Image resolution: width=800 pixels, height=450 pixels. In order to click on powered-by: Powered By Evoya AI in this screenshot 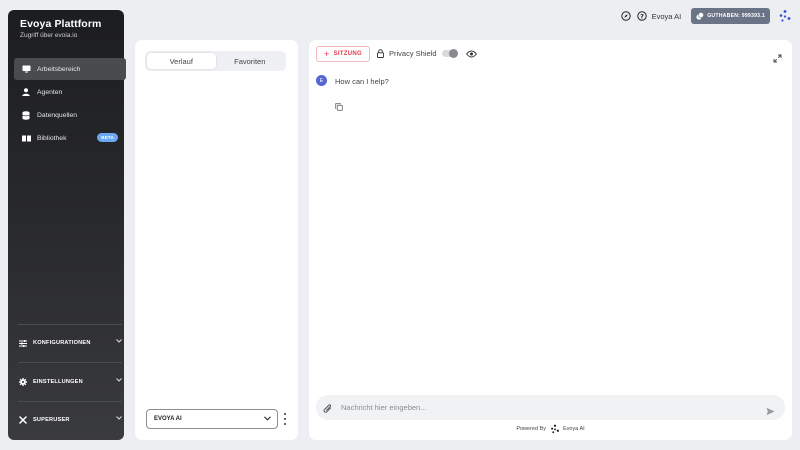, I will do `click(550, 429)`.